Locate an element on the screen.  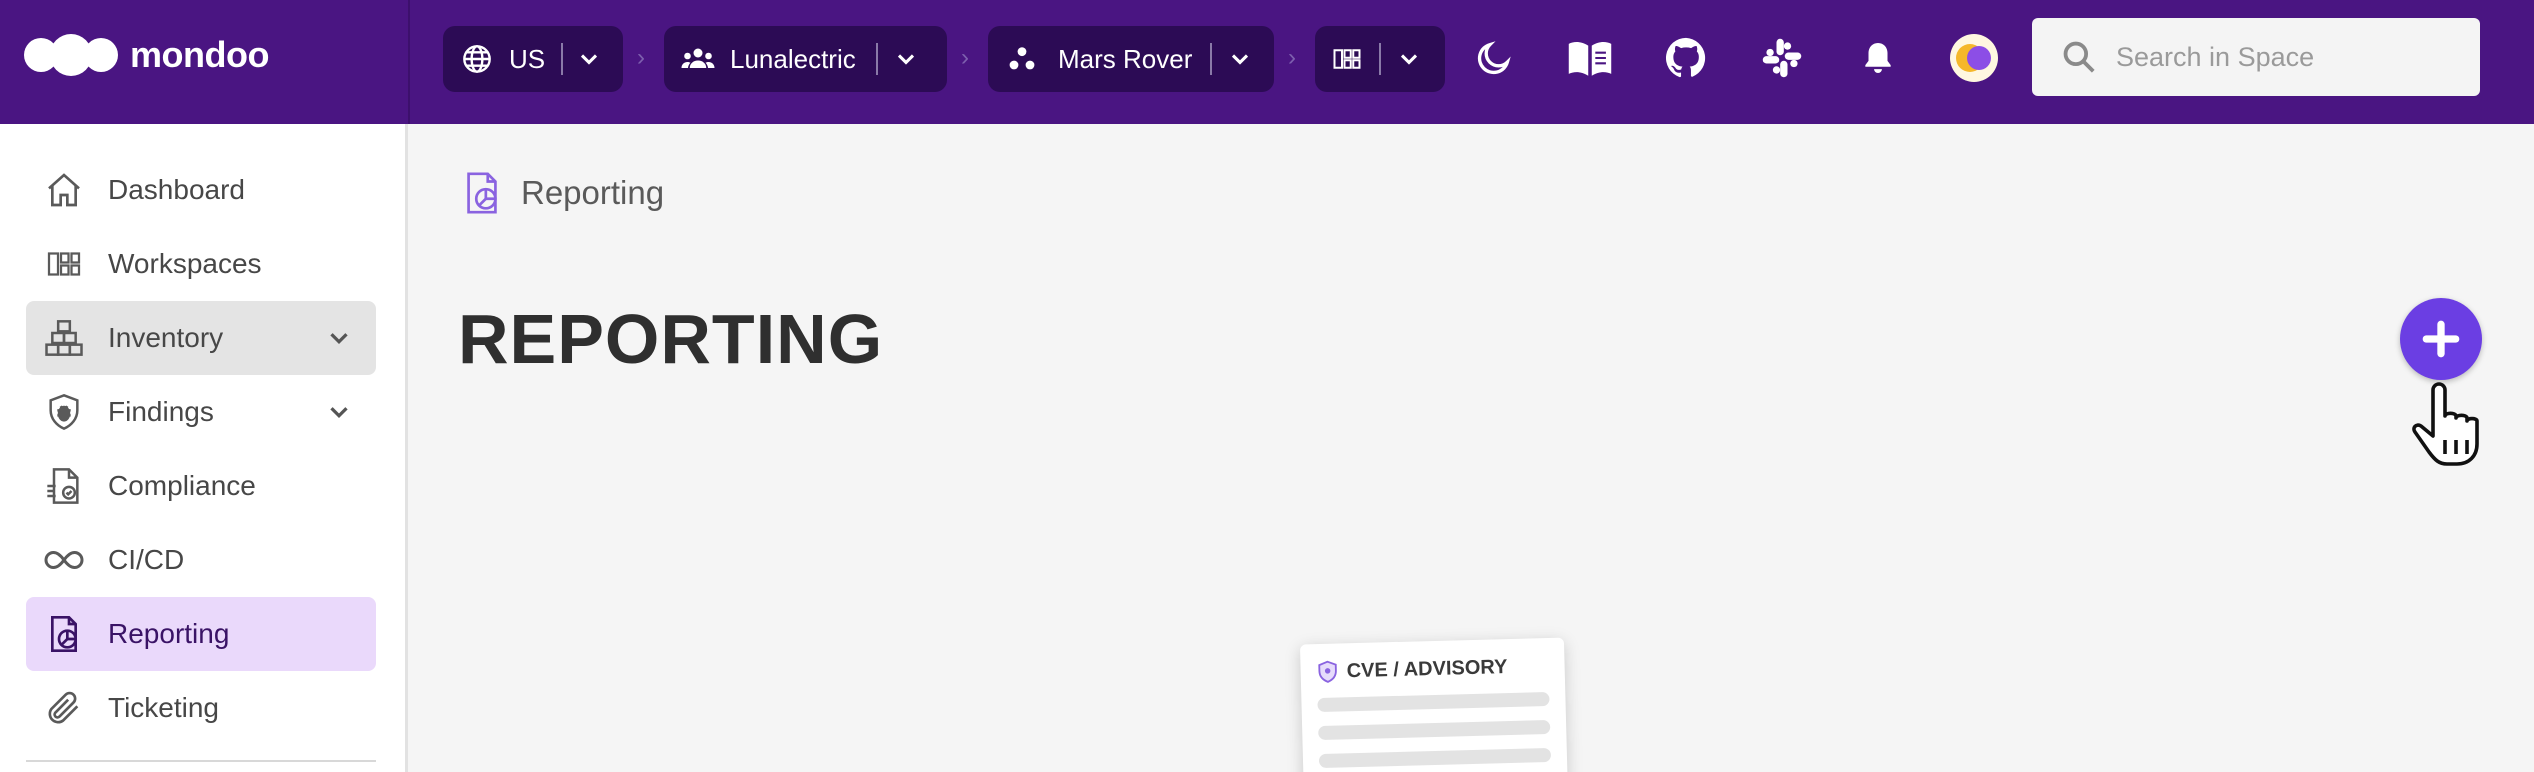
sidebar-item-label: CI/CD is located at coordinates (146, 559).